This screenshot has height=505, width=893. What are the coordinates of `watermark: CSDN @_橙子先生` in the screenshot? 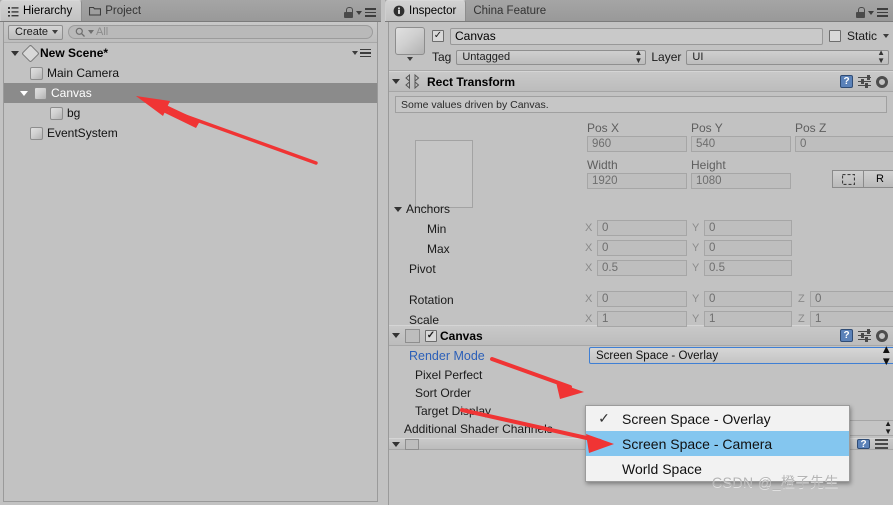 It's located at (776, 482).